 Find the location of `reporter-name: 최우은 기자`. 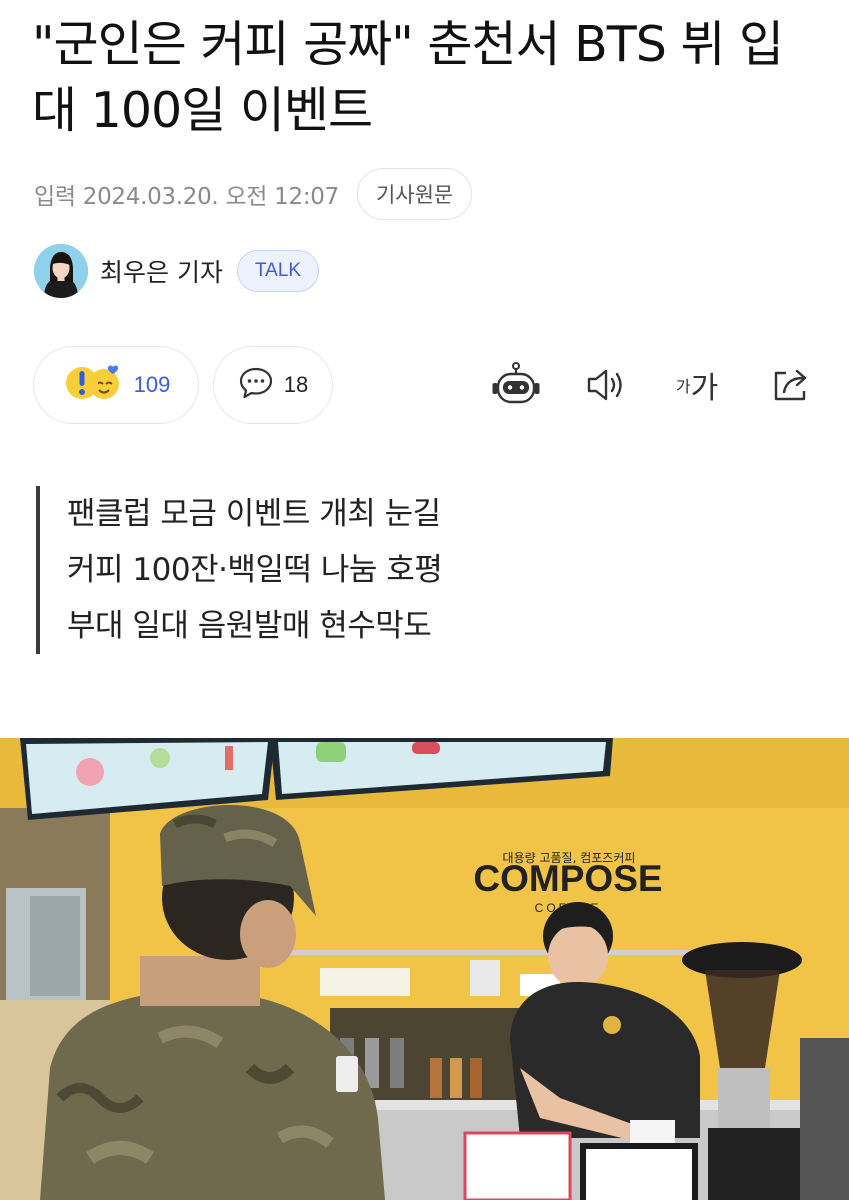

reporter-name: 최우은 기자 is located at coordinates (161, 271).